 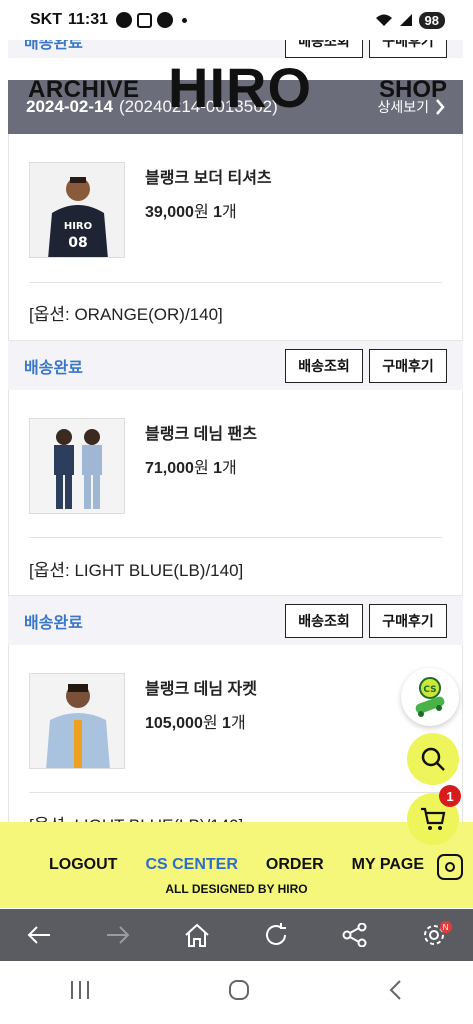 What do you see at coordinates (191, 865) in the screenshot?
I see `cs-center-link: CS CENTER` at bounding box center [191, 865].